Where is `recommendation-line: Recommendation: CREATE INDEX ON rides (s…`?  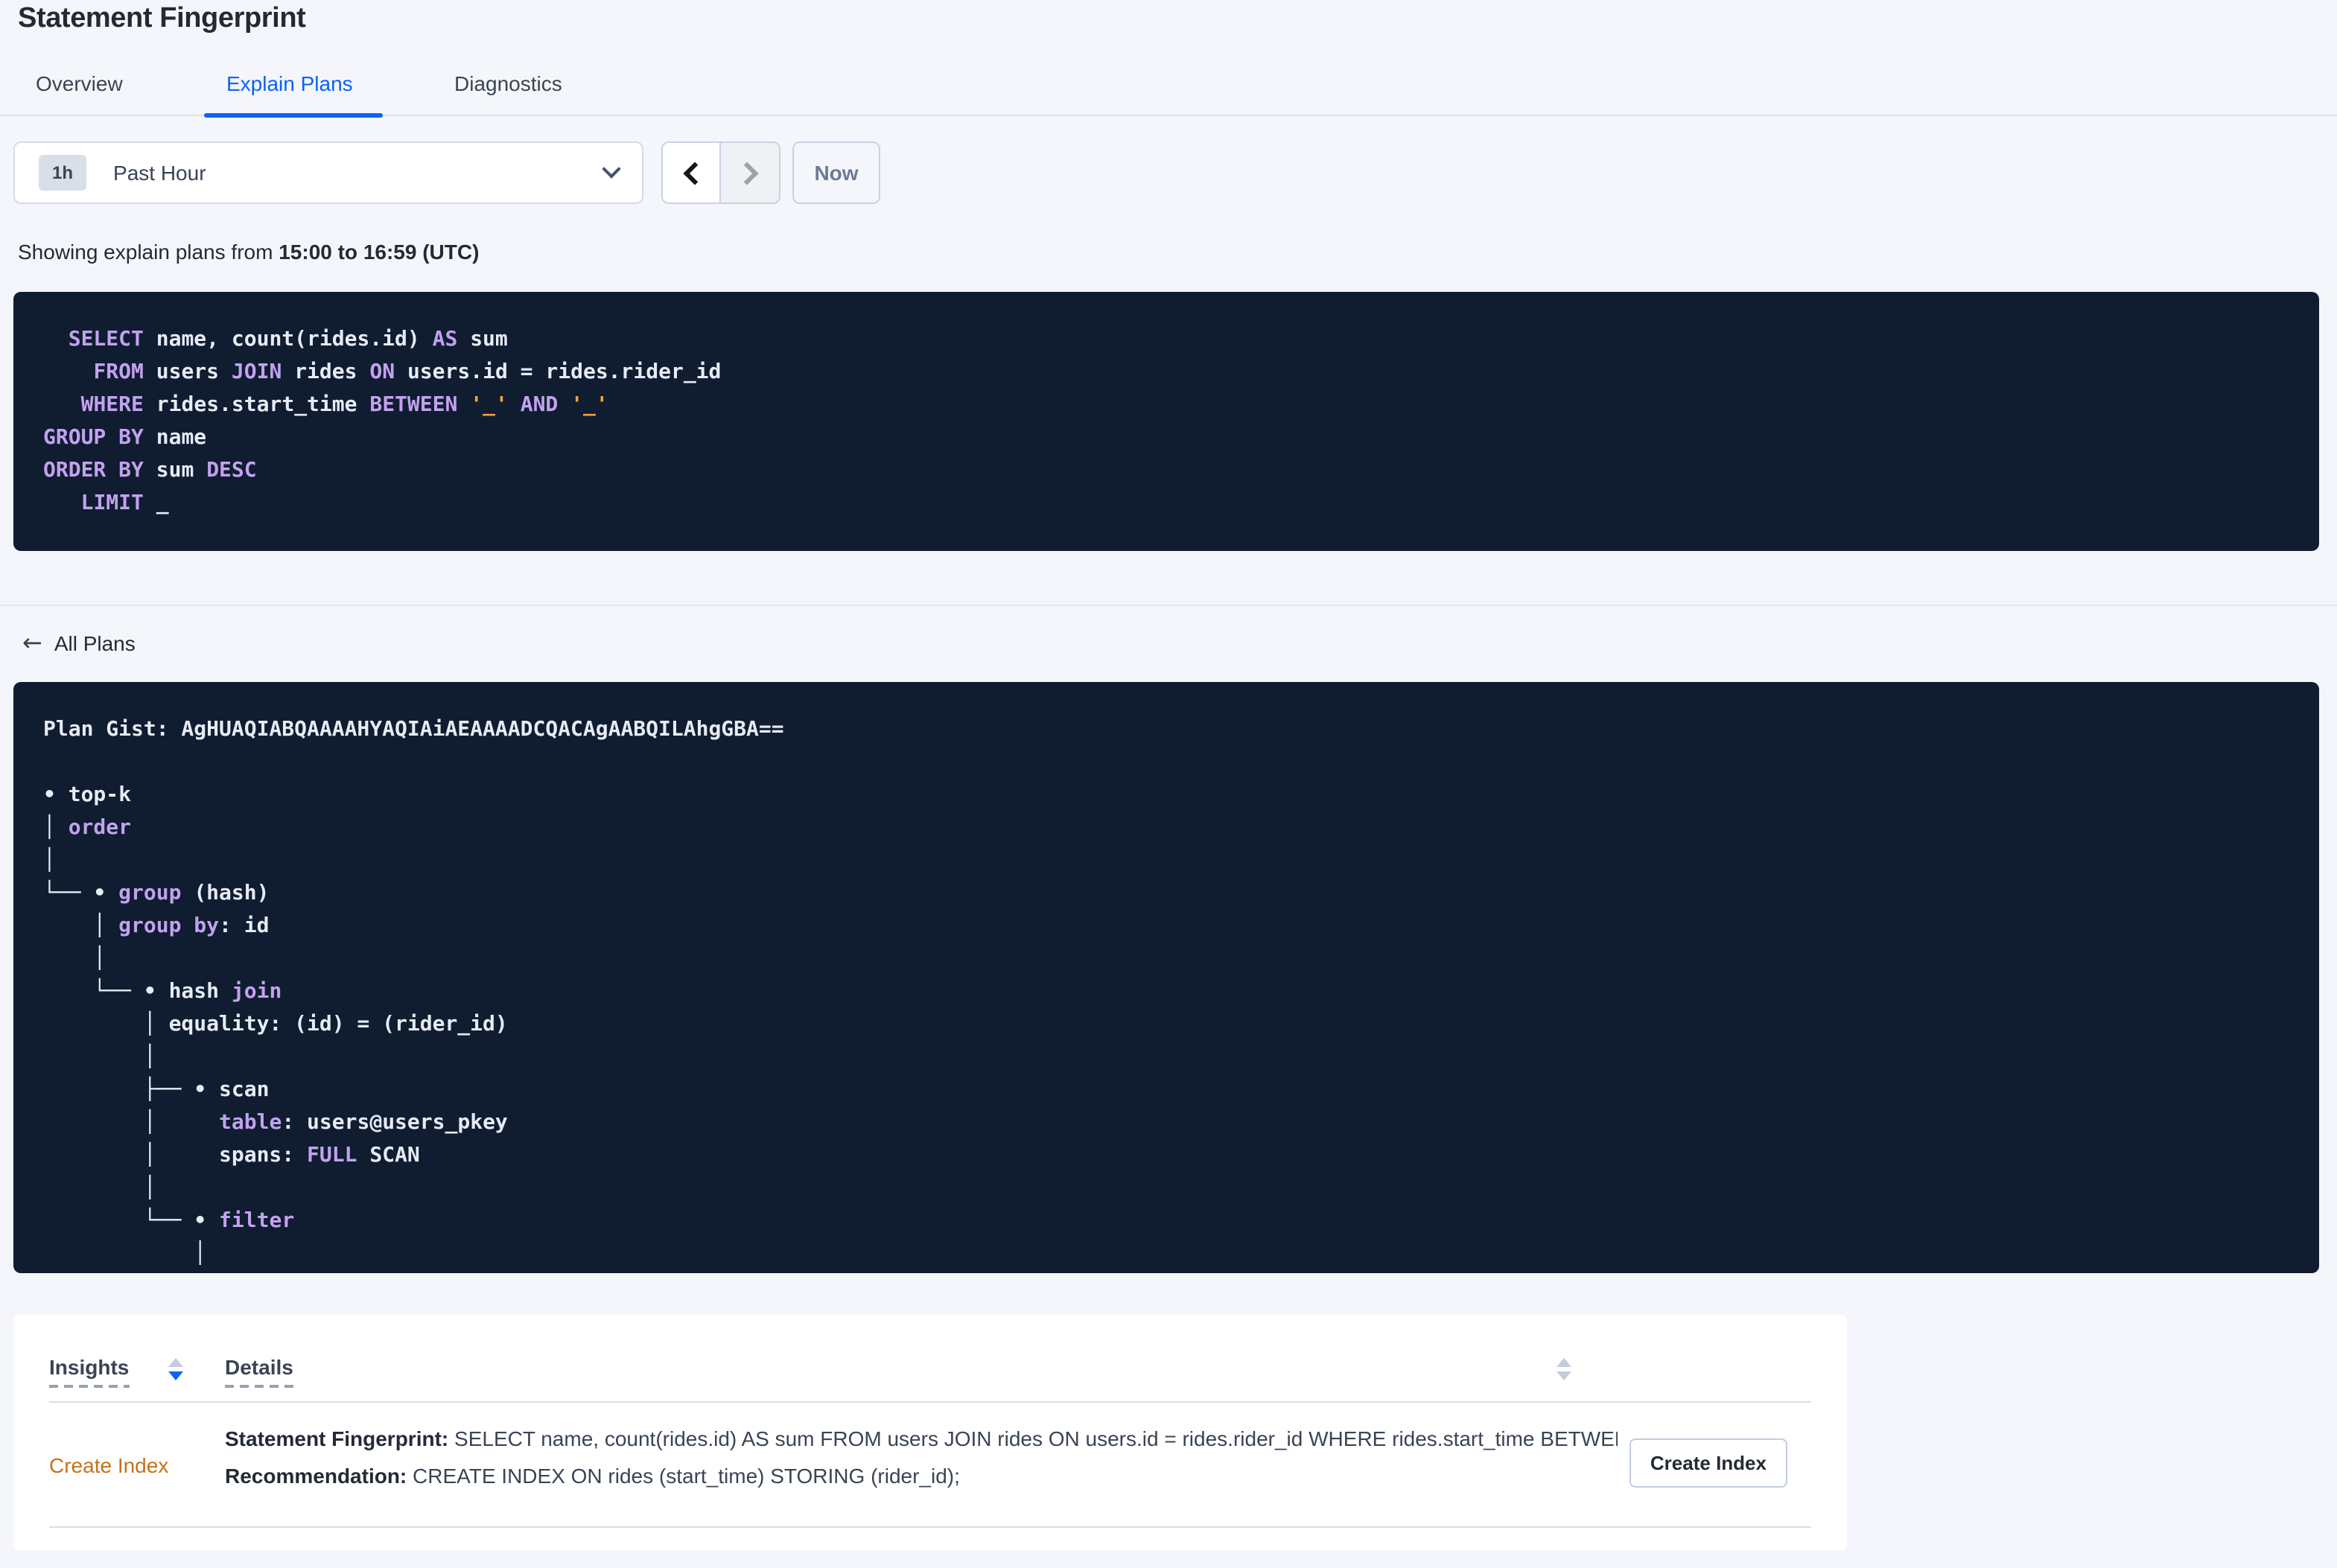
recommendation-line: Recommendation: CREATE INDEX ON rides (s… is located at coordinates (922, 1476).